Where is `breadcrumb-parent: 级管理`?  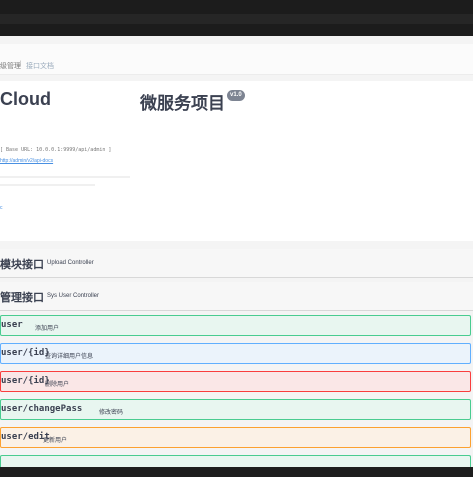
breadcrumb-parent: 级管理 is located at coordinates (10, 66).